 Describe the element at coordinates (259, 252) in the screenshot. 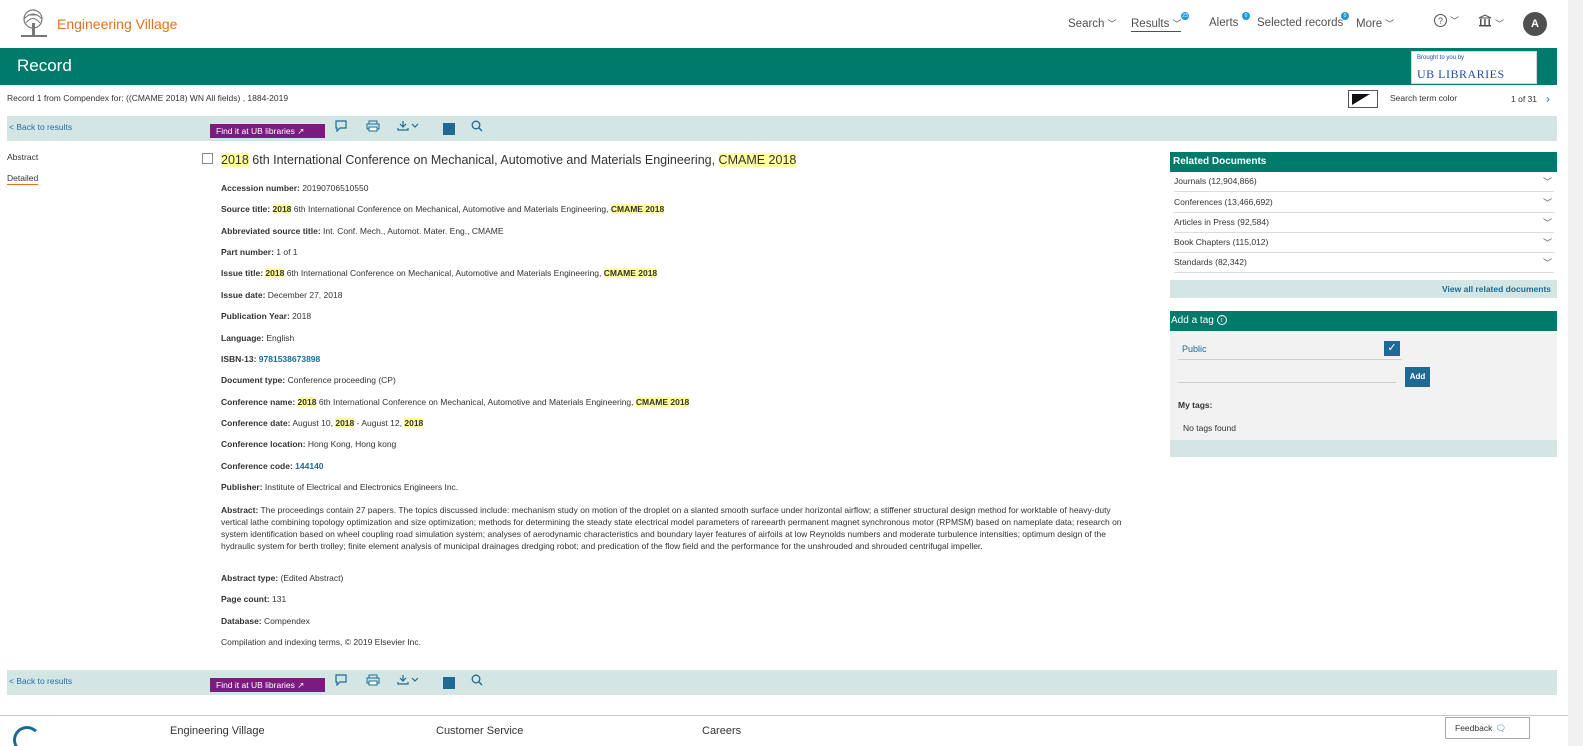

I see `field-part-number: Part number: 1 of 1` at that location.